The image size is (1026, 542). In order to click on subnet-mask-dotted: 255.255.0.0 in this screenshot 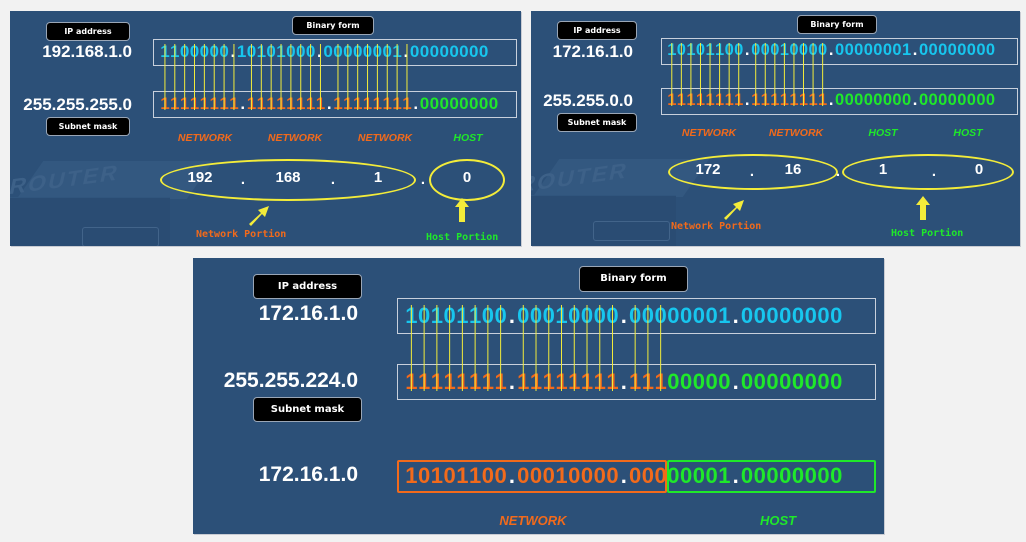, I will do `click(588, 100)`.